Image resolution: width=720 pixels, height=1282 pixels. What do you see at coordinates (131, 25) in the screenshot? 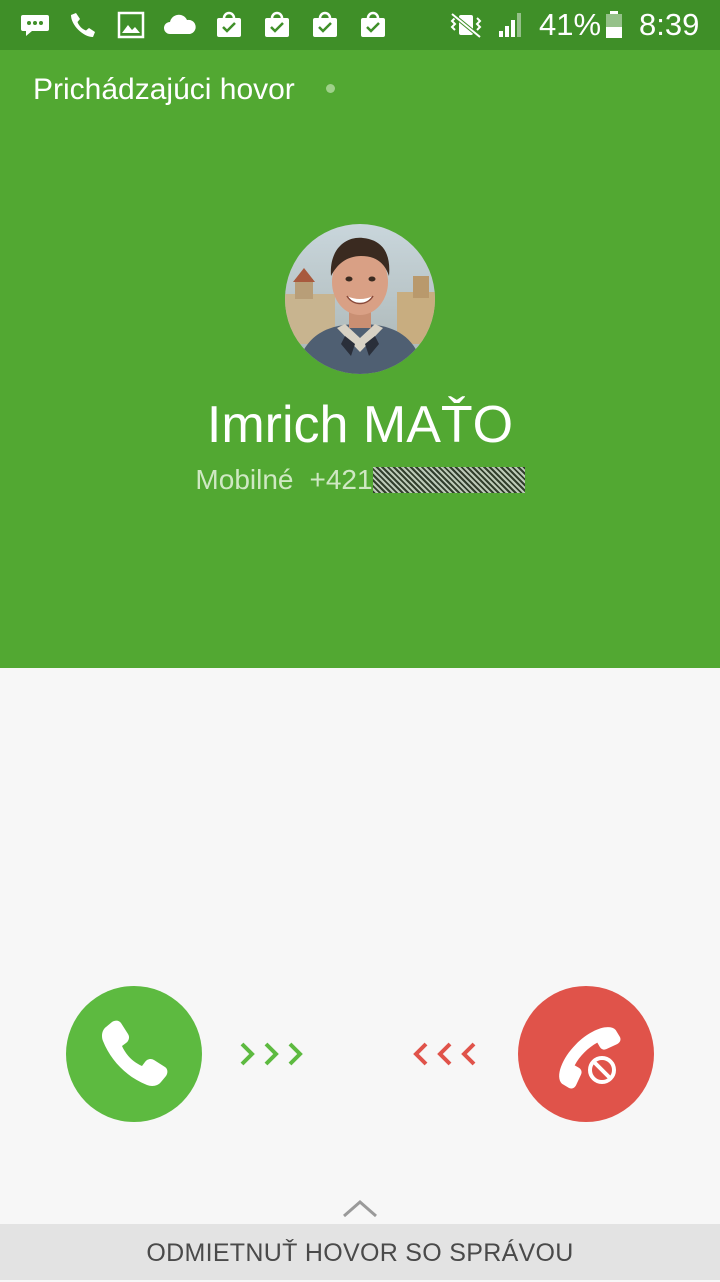
I see `gallery-icon` at bounding box center [131, 25].